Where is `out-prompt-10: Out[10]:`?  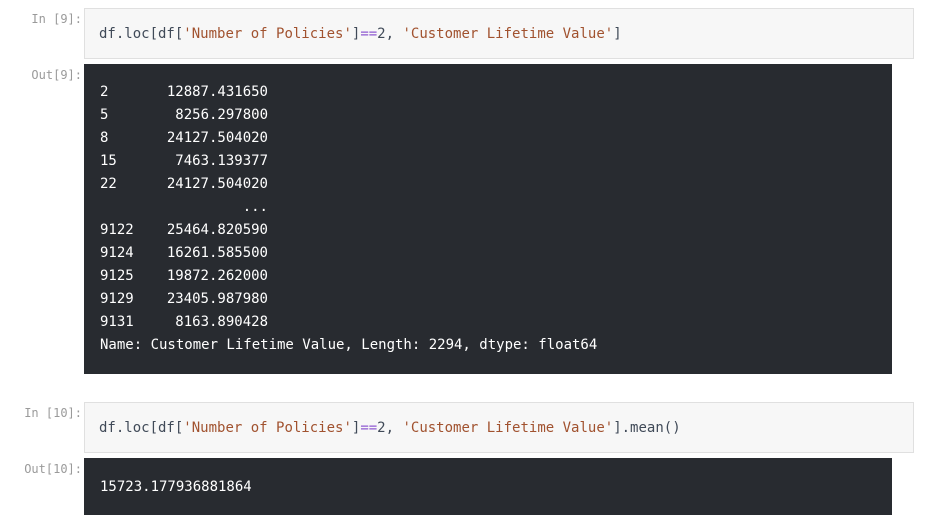
out-prompt-10: Out[10]: is located at coordinates (53, 469).